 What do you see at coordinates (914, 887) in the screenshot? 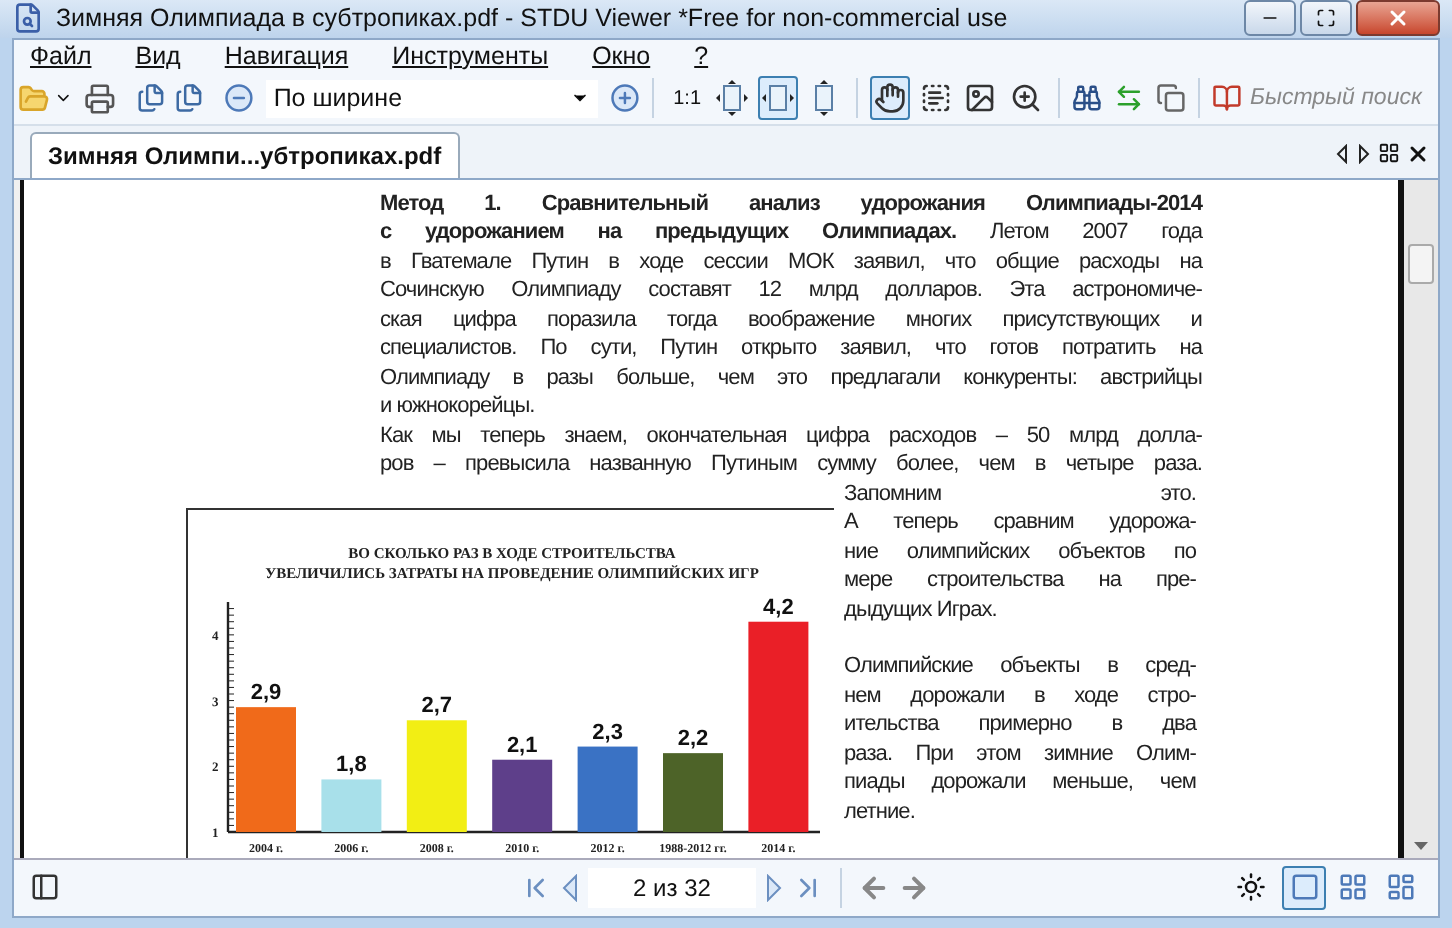
I see `forward-icon` at bounding box center [914, 887].